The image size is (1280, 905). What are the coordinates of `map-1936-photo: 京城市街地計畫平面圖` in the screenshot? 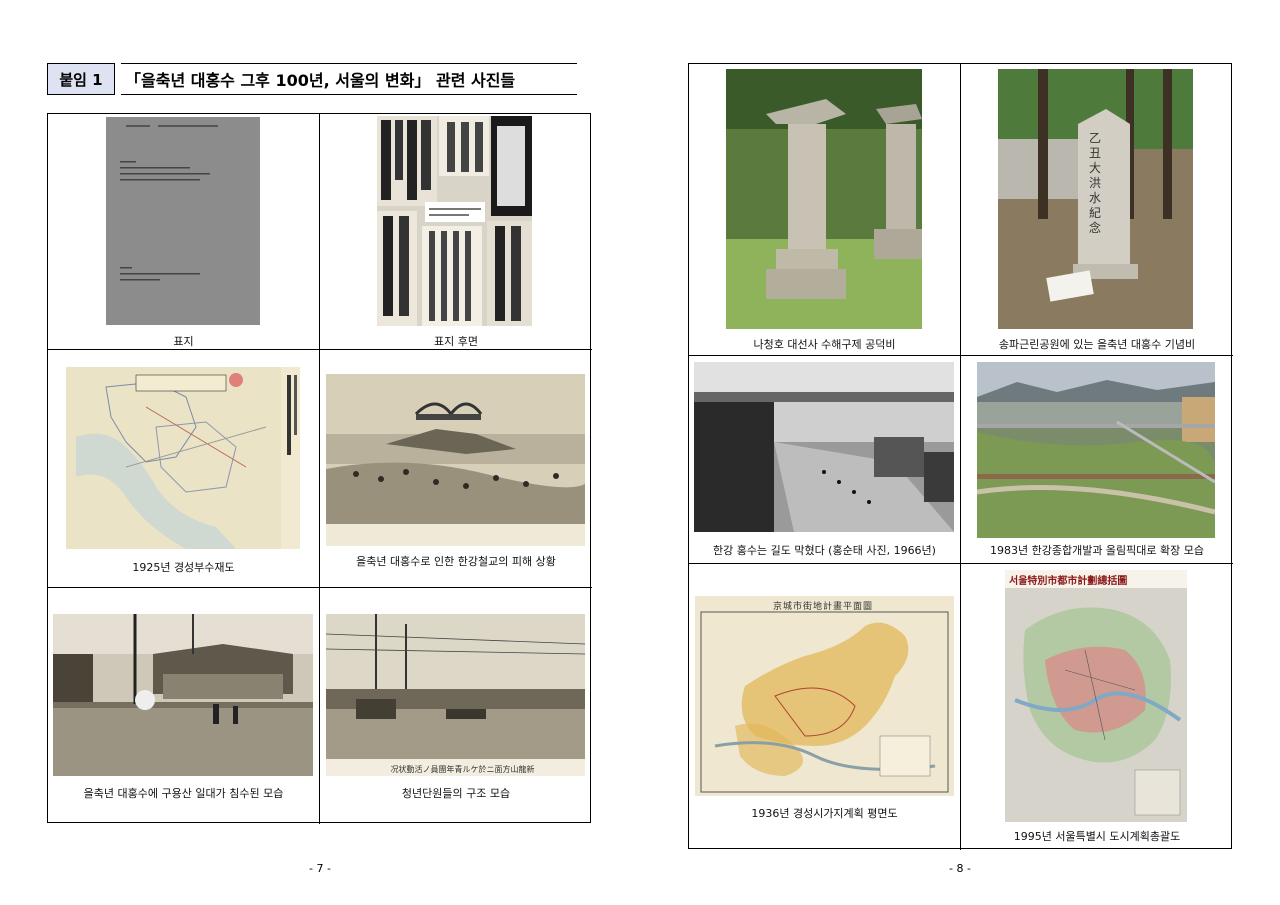 It's located at (824, 696).